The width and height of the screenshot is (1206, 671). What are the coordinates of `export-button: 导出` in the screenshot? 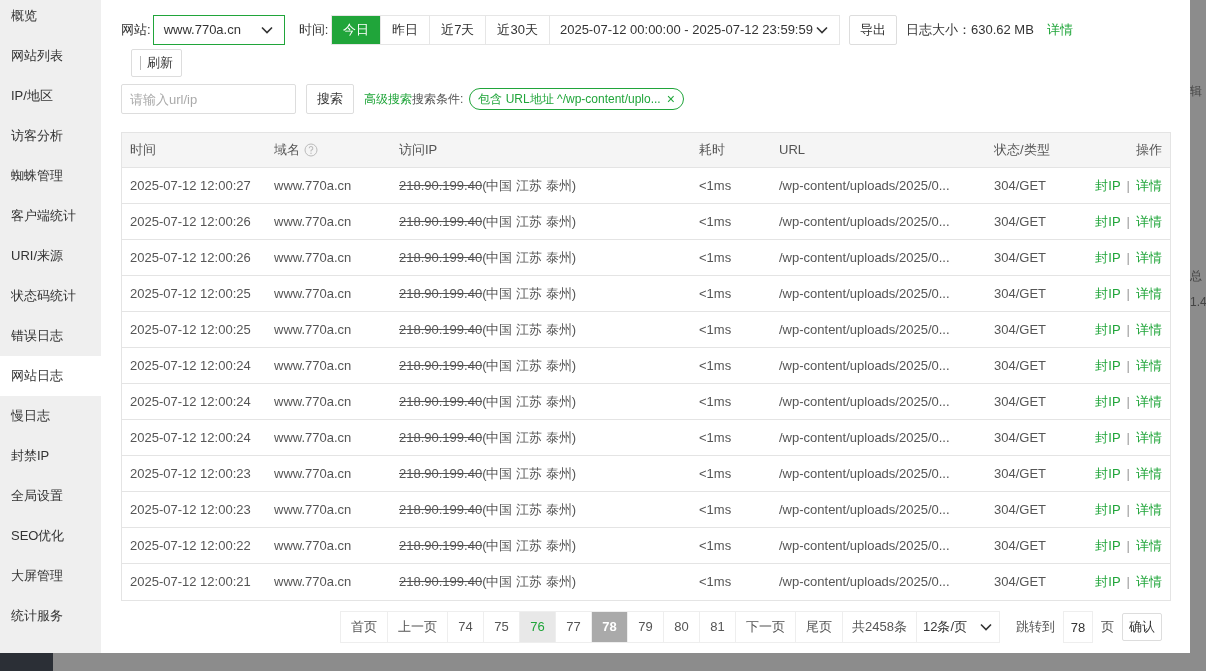 It's located at (872, 30).